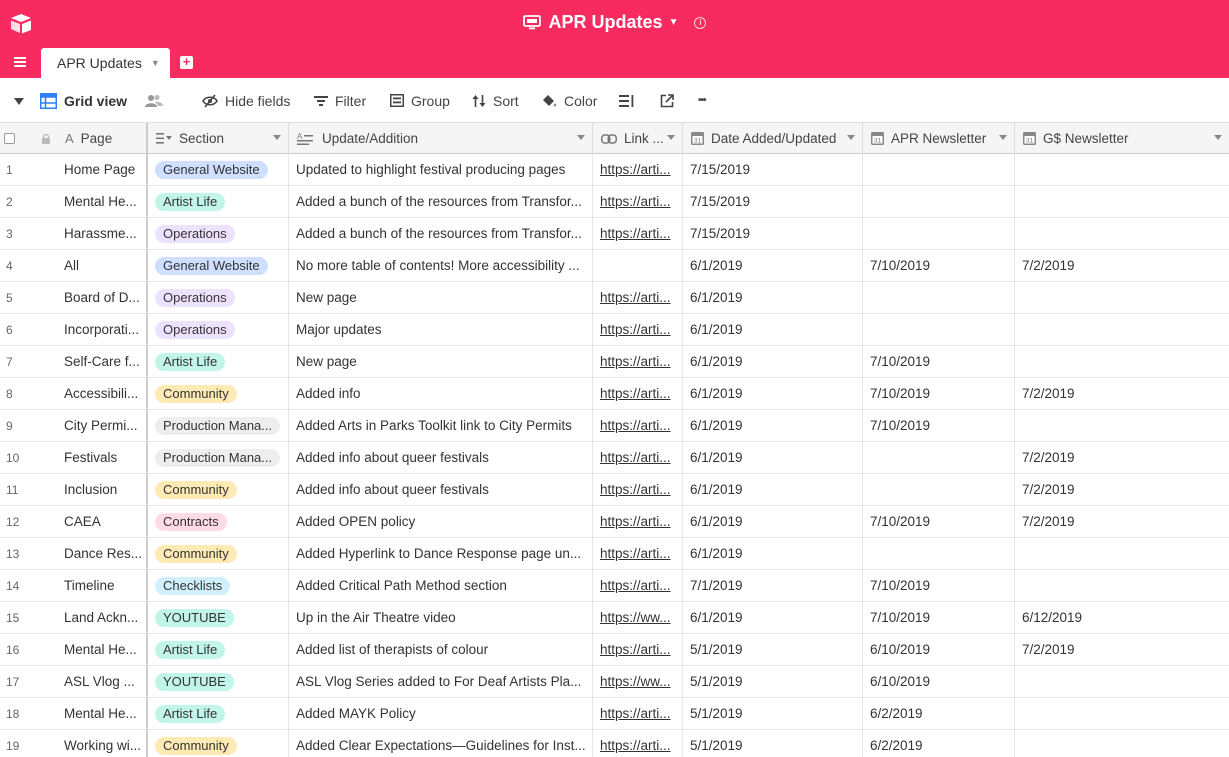 The height and width of the screenshot is (757, 1229). I want to click on cell-update: Added info, so click(441, 393).